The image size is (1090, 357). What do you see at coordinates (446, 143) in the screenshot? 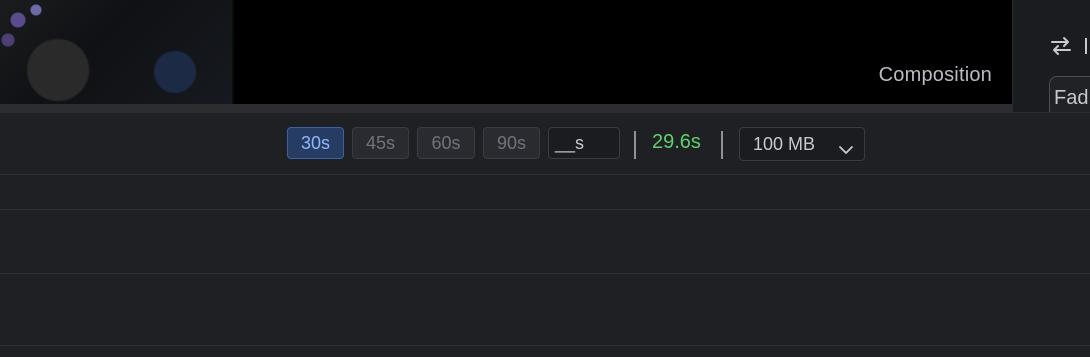
I see `duration-60s-button: 60s` at bounding box center [446, 143].